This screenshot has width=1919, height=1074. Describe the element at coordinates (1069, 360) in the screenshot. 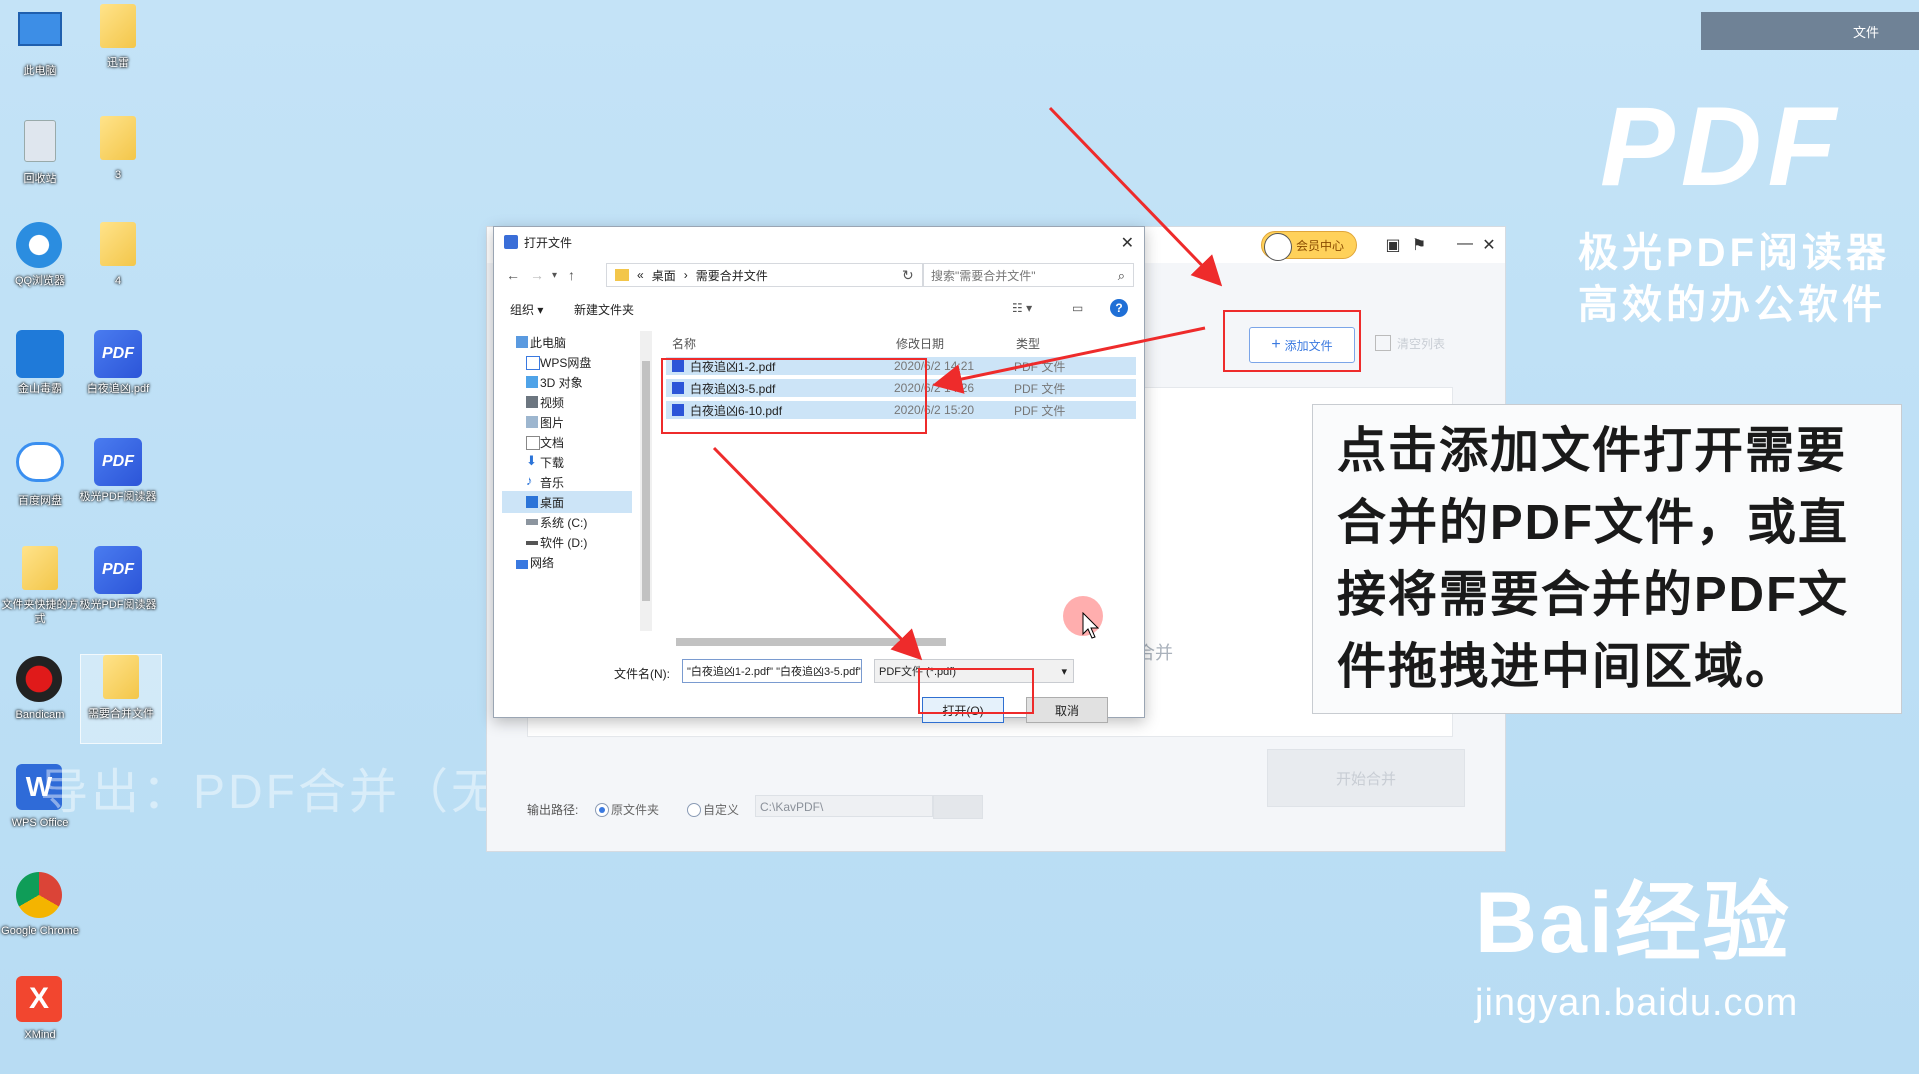

I see `arrow-to-files` at that location.